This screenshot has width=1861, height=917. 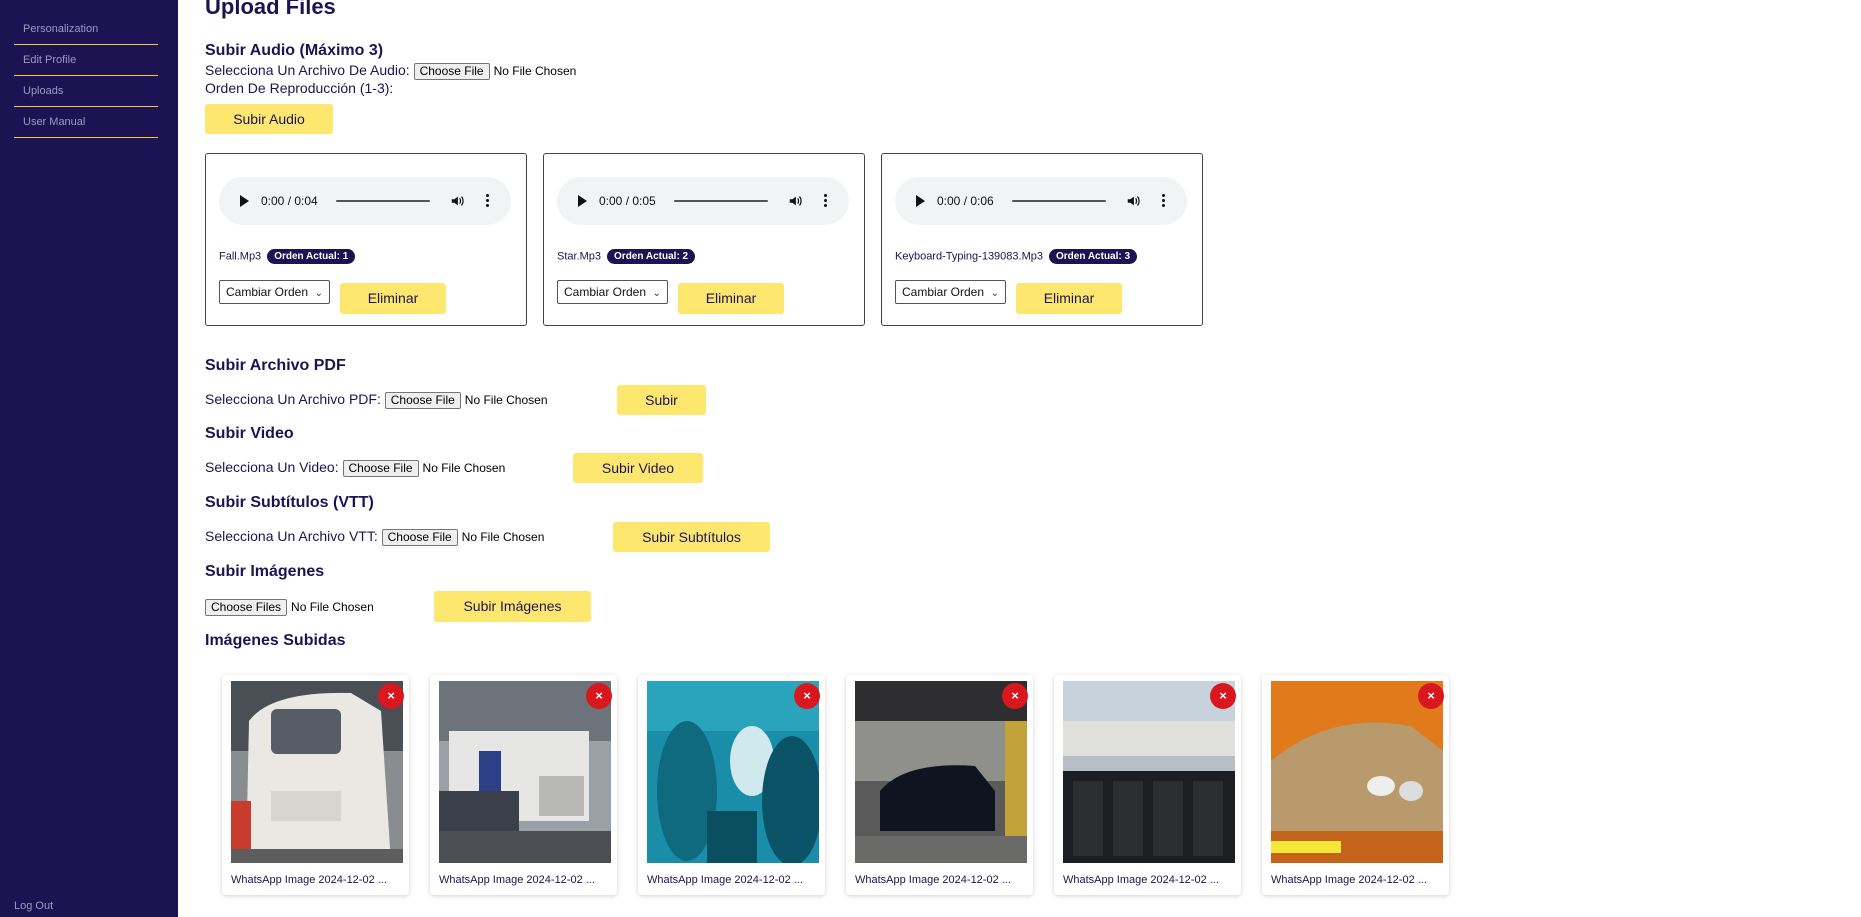 I want to click on audio-choose-file-button: Choose File, so click(x=451, y=71).